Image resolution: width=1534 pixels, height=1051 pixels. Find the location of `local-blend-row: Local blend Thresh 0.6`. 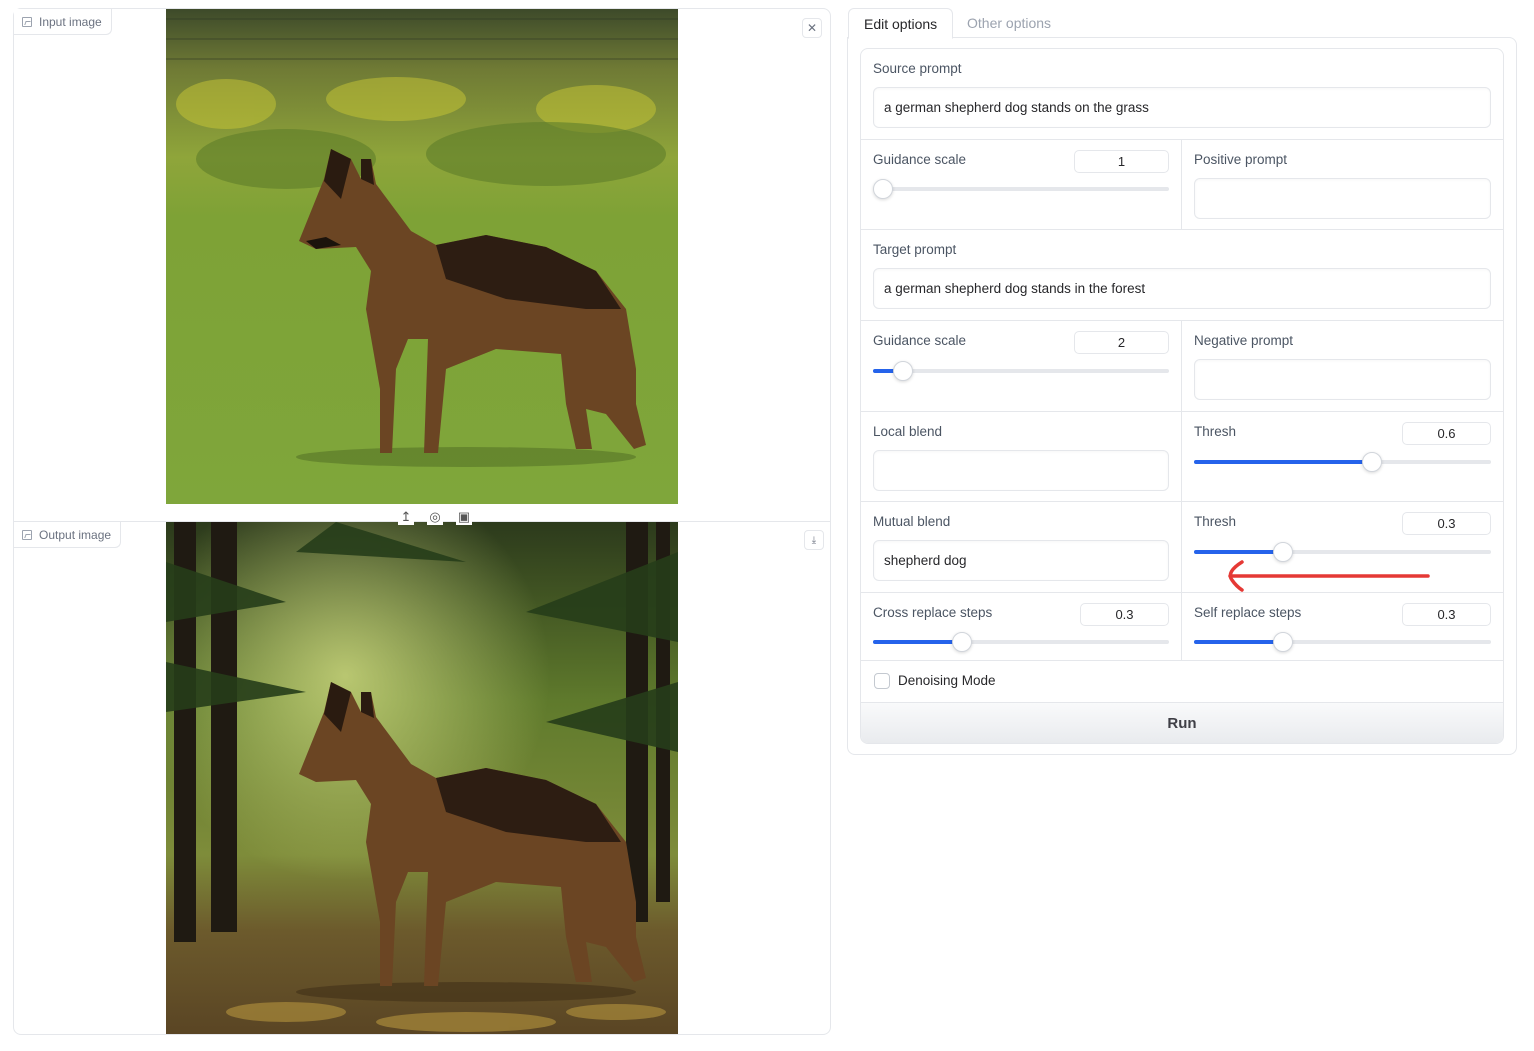

local-blend-row: Local blend Thresh 0.6 is located at coordinates (1182, 457).